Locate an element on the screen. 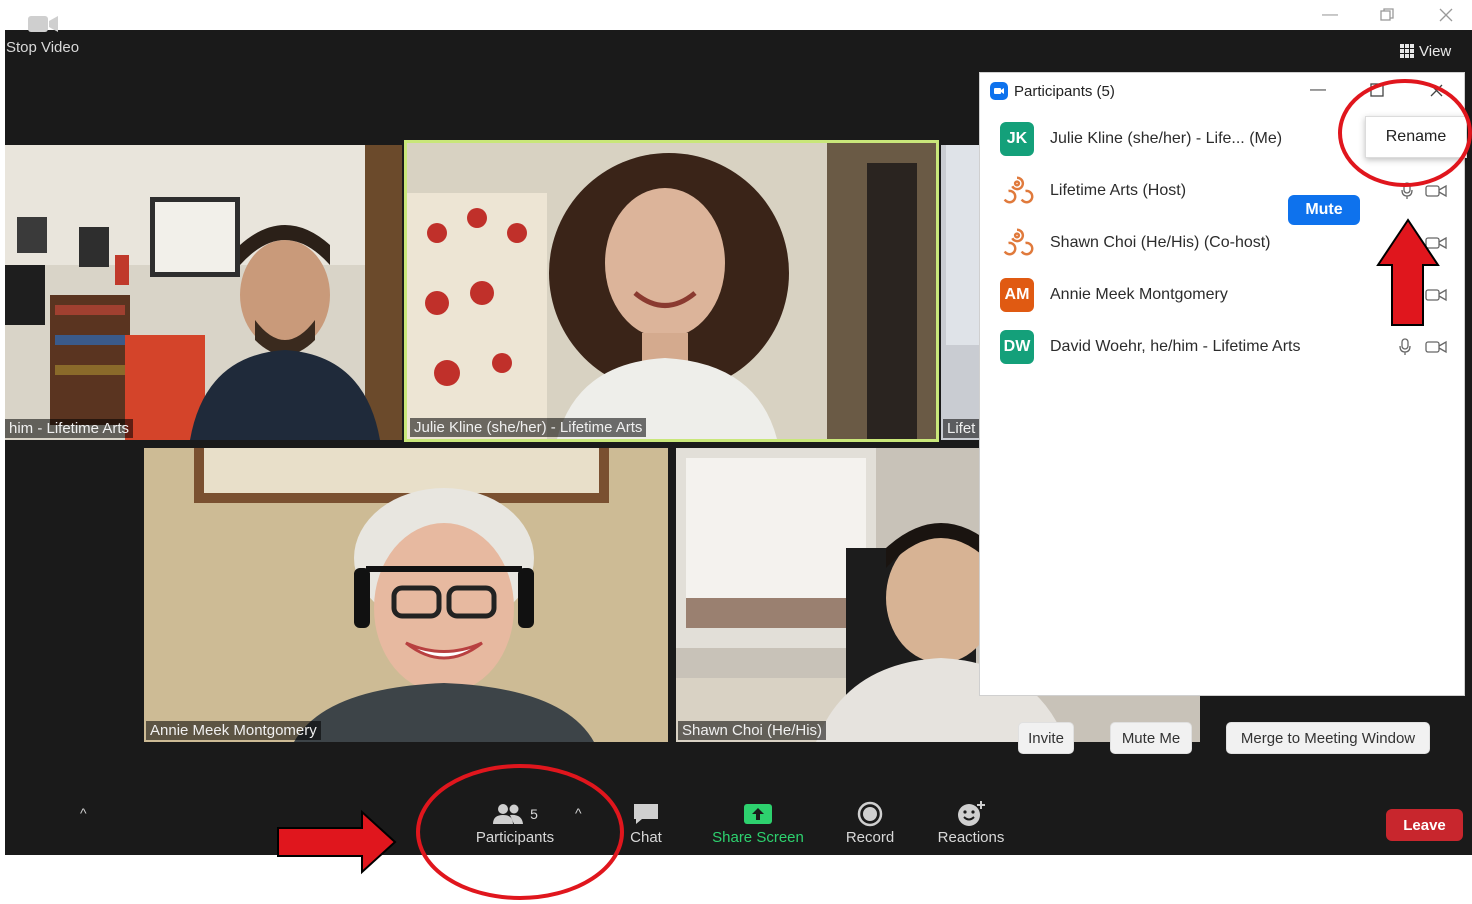 The image size is (1472, 904). participant-row: DW David Woehr, he/him - Lifetime Arts is located at coordinates (1230, 347).